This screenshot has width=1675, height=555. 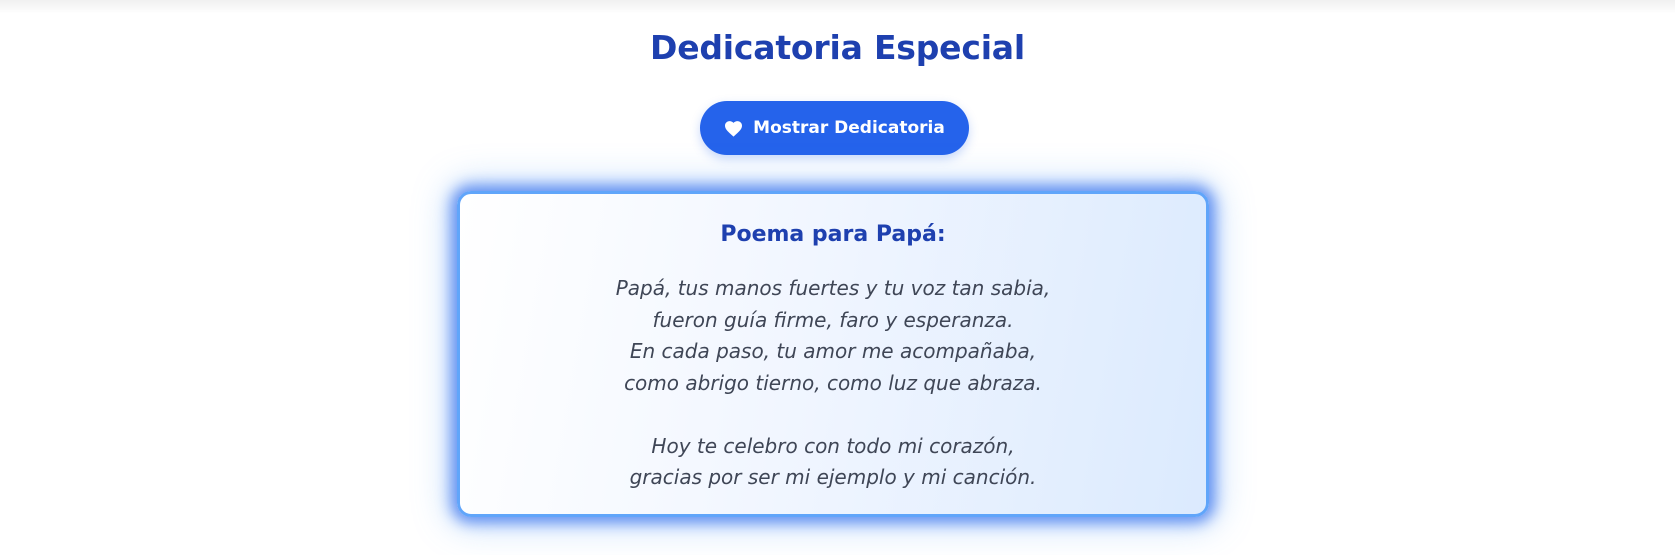 What do you see at coordinates (833, 234) in the screenshot?
I see `poem-title: Poema para Papá:` at bounding box center [833, 234].